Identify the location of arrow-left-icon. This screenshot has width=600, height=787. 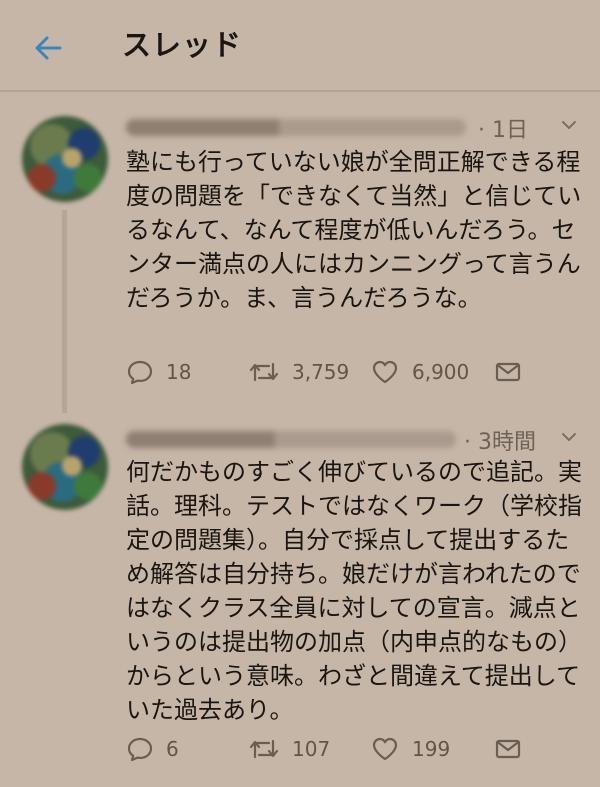
(48, 48).